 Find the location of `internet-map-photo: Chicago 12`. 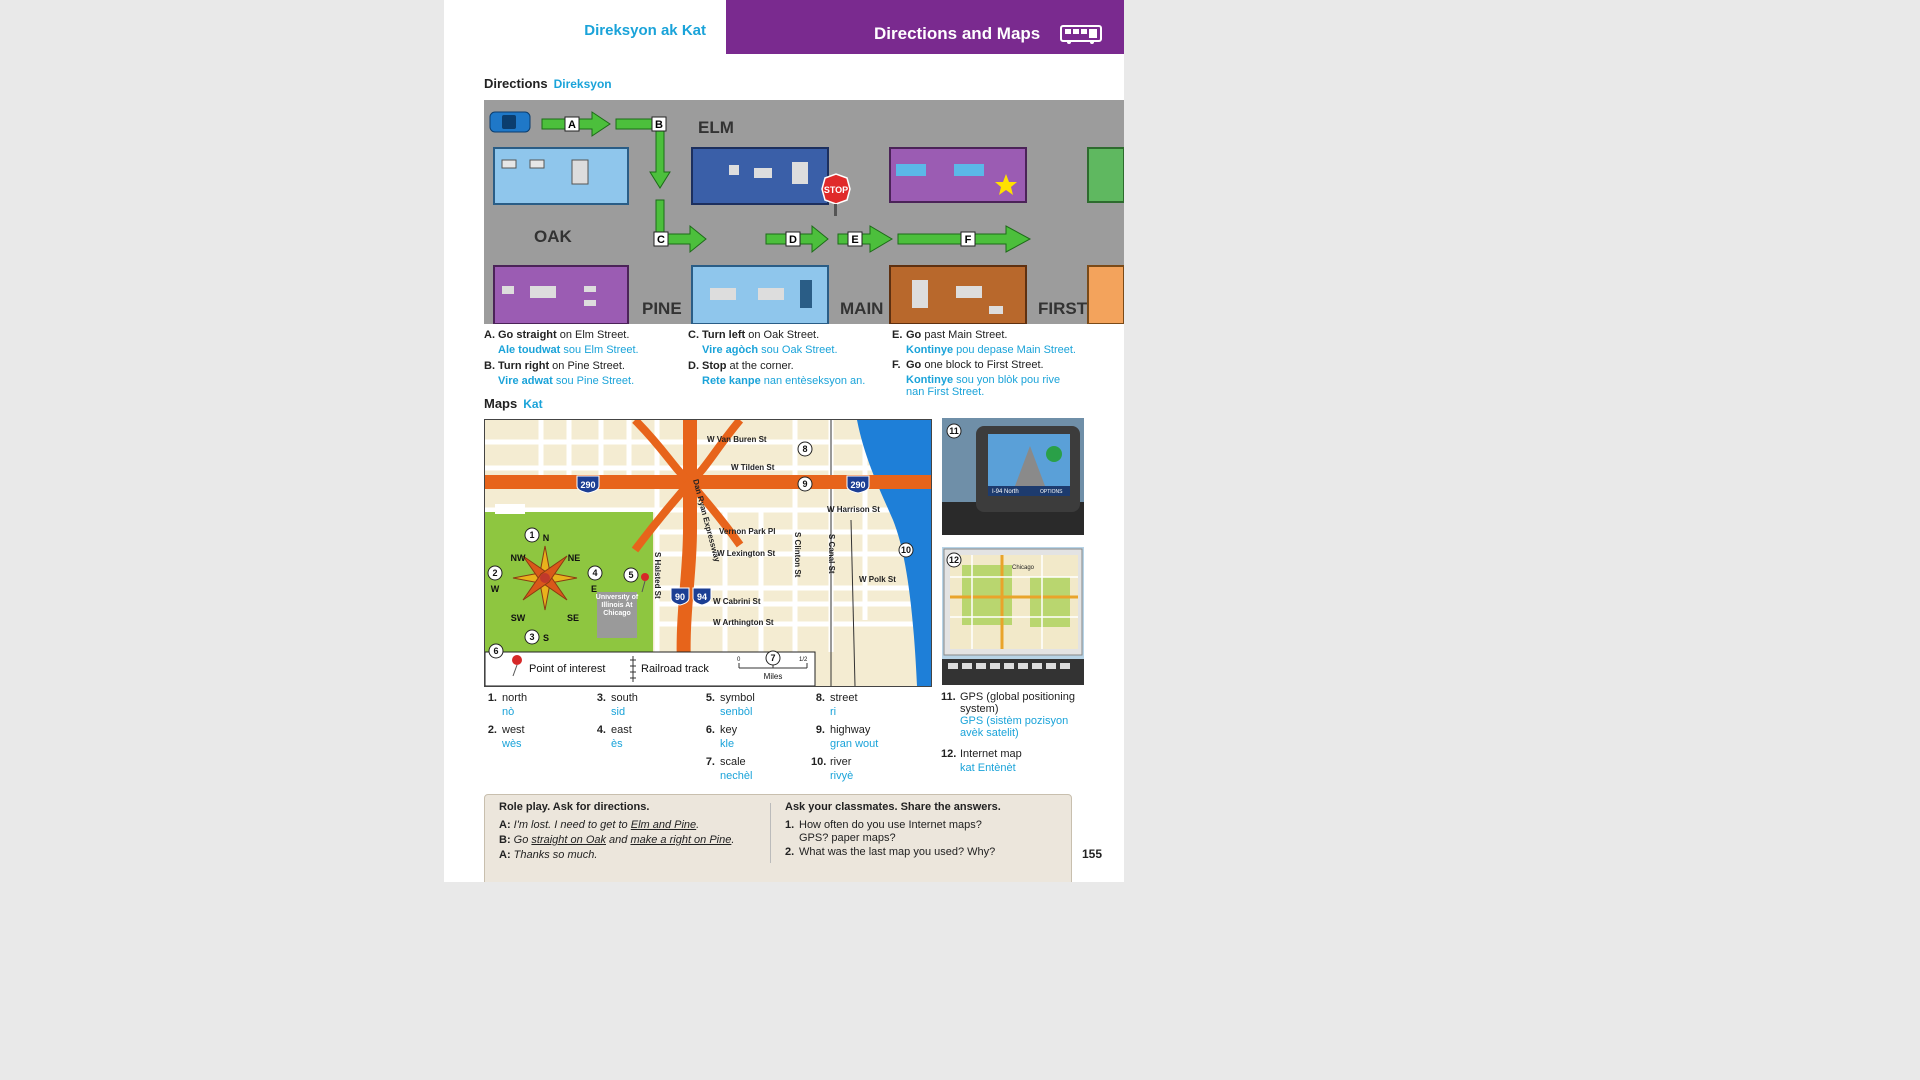

internet-map-photo: Chicago 12 is located at coordinates (1013, 616).